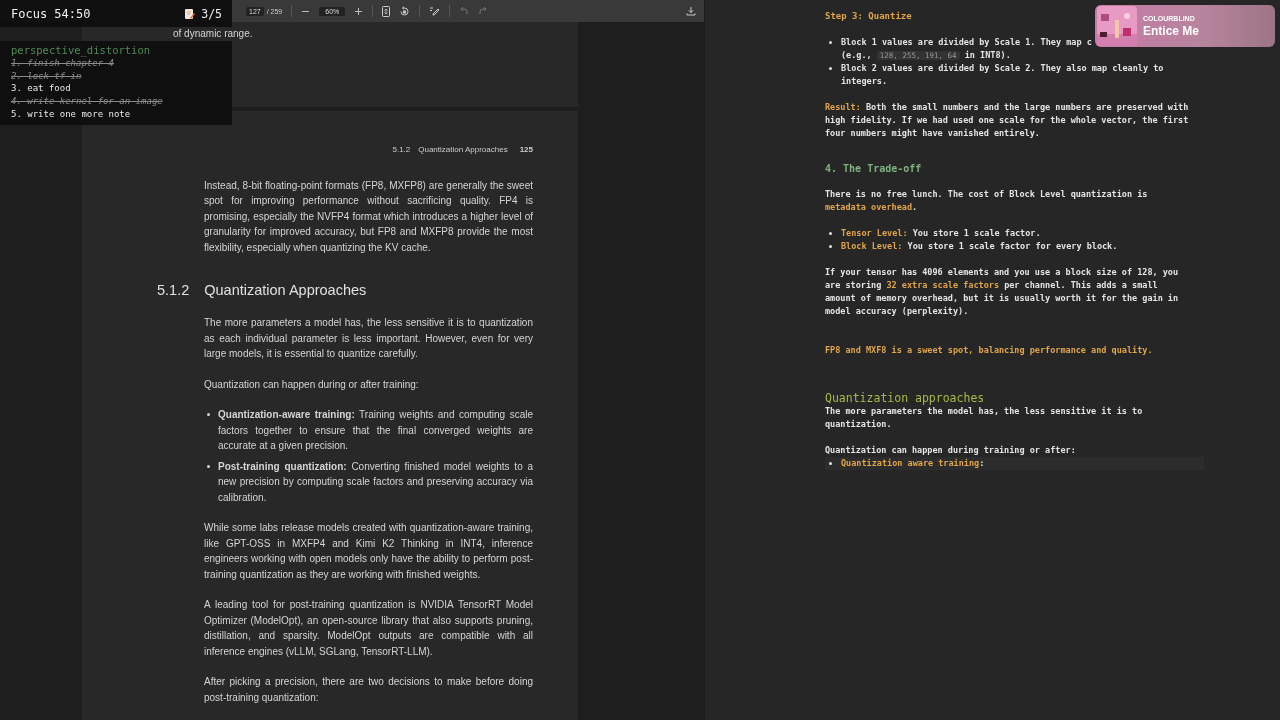  What do you see at coordinates (868, 16) in the screenshot?
I see `step-heading: Step 3: Quantize` at bounding box center [868, 16].